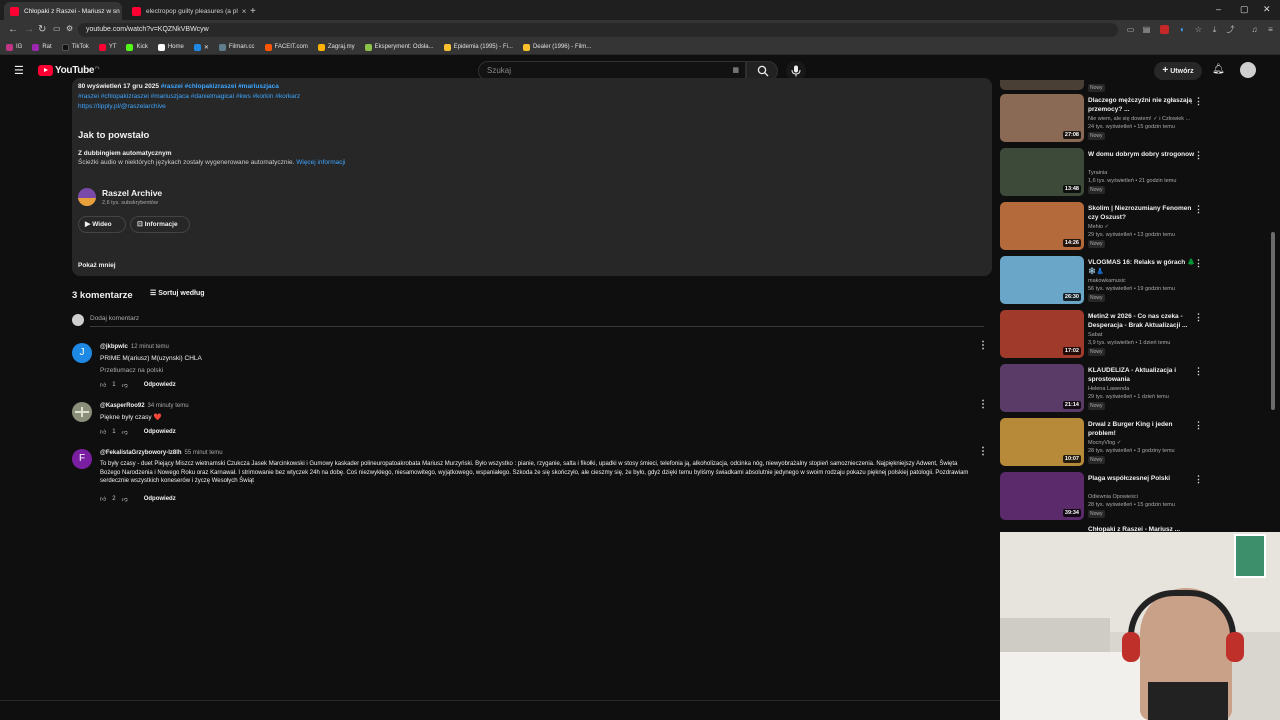 Image resolution: width=1280 pixels, height=720 pixels. What do you see at coordinates (19, 70) in the screenshot?
I see `hamburger-menu-icon: ☰` at bounding box center [19, 70].